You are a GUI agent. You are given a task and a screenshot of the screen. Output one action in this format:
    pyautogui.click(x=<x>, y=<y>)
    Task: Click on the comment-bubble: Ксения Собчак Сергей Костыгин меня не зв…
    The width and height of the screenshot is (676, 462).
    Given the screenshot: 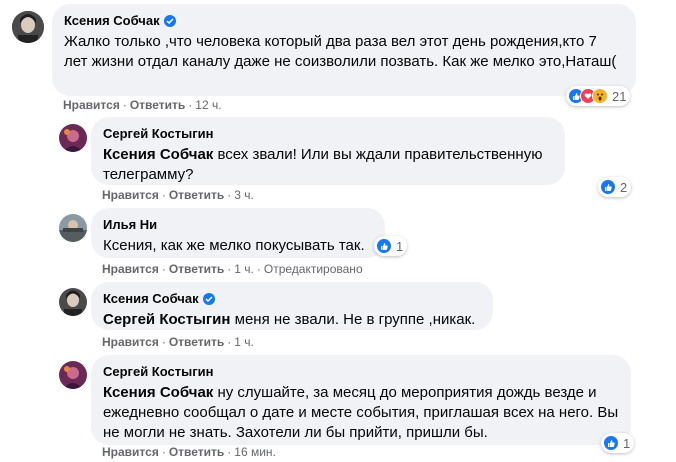 What is the action you would take?
    pyautogui.click(x=292, y=306)
    